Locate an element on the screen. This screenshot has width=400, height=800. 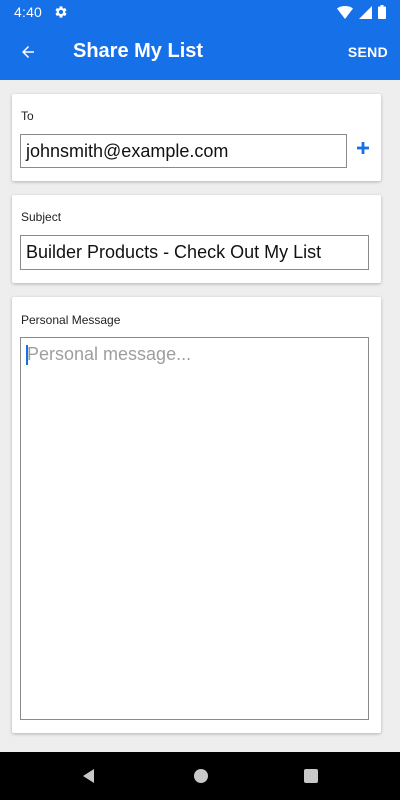
message-label: Personal Message is located at coordinates (71, 320).